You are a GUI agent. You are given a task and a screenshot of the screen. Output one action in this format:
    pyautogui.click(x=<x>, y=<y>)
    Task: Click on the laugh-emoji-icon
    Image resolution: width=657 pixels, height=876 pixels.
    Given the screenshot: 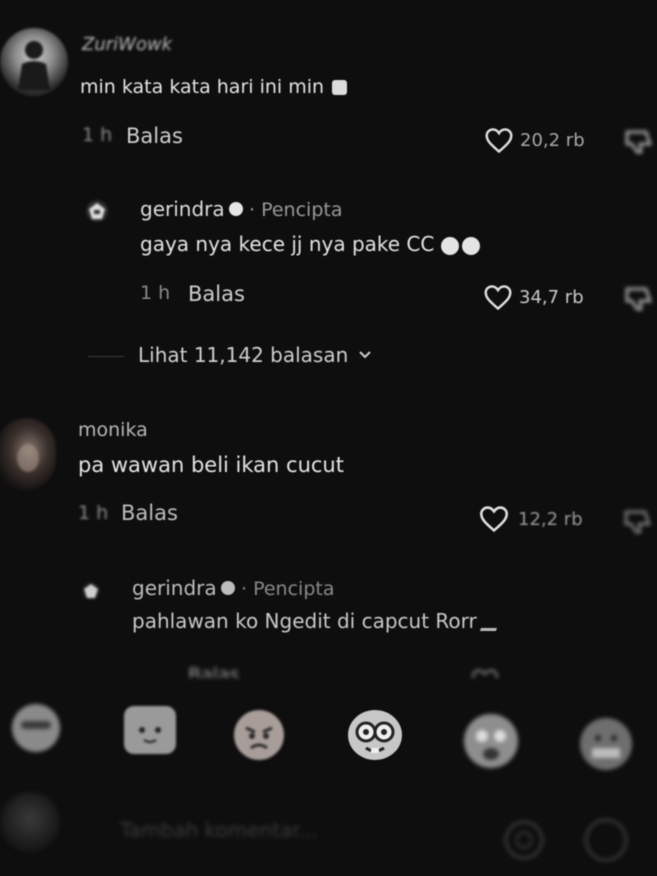 What is the action you would take?
    pyautogui.click(x=340, y=87)
    